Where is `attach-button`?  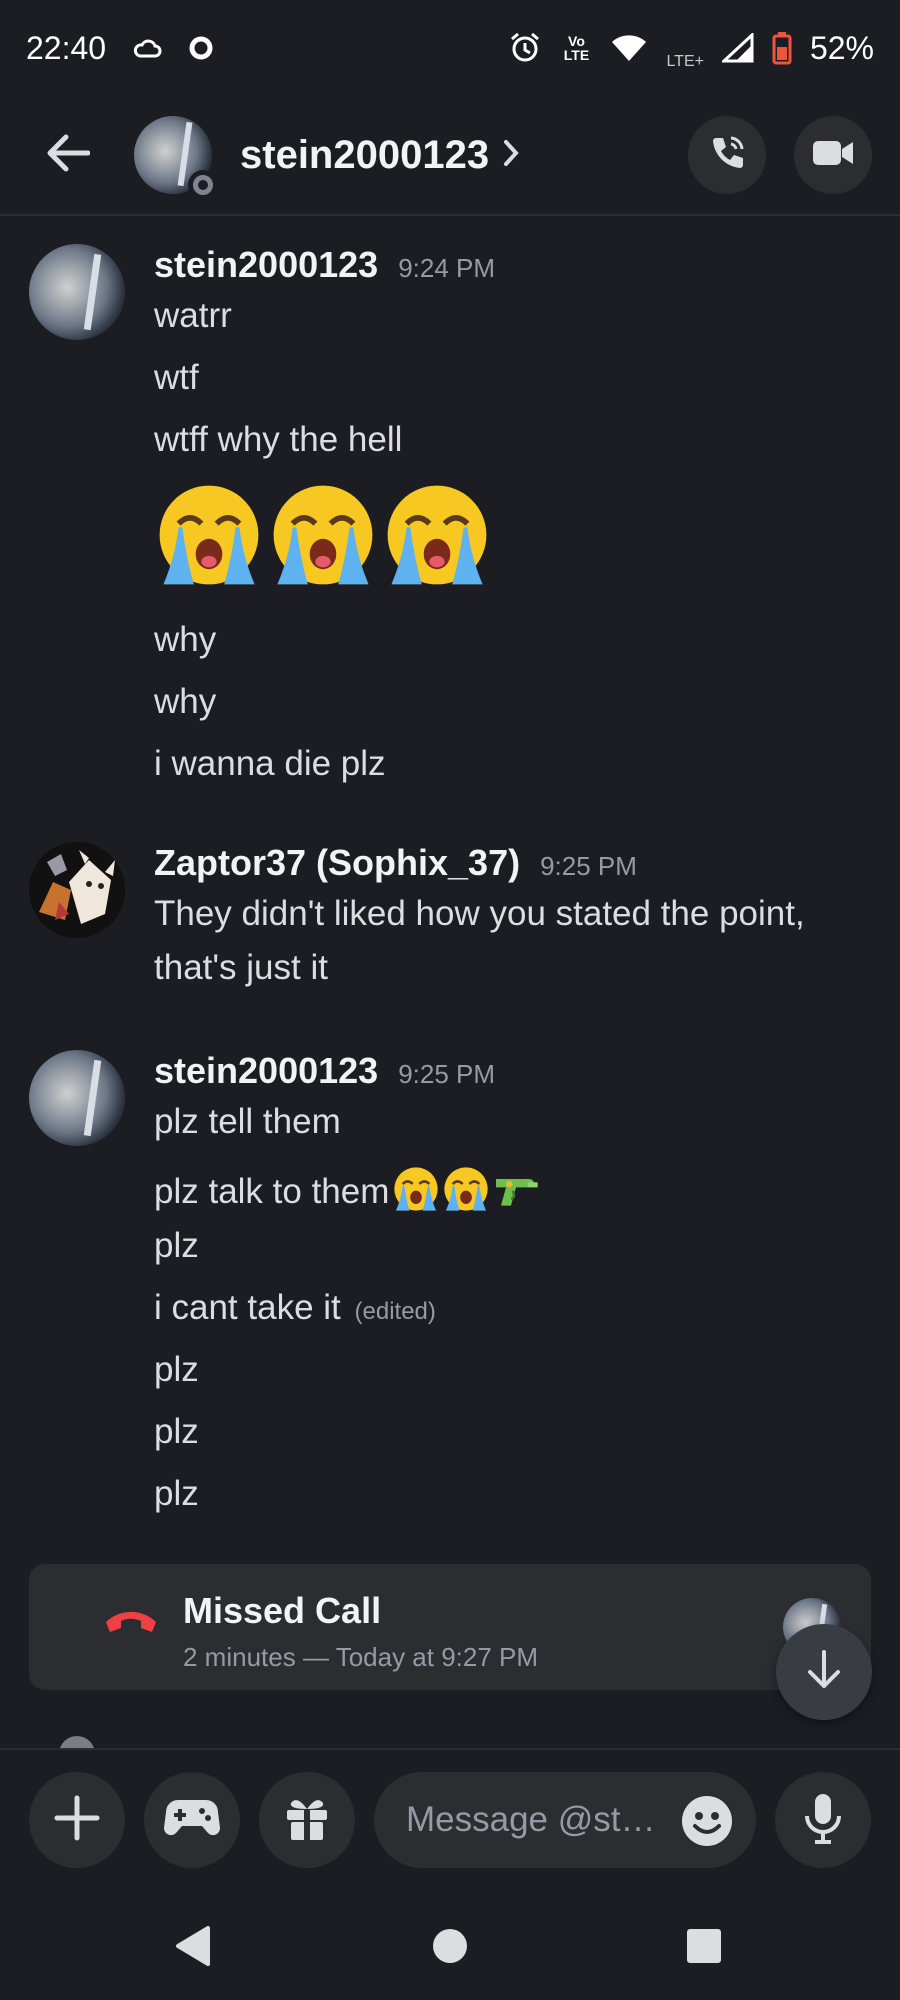
attach-button is located at coordinates (77, 1820).